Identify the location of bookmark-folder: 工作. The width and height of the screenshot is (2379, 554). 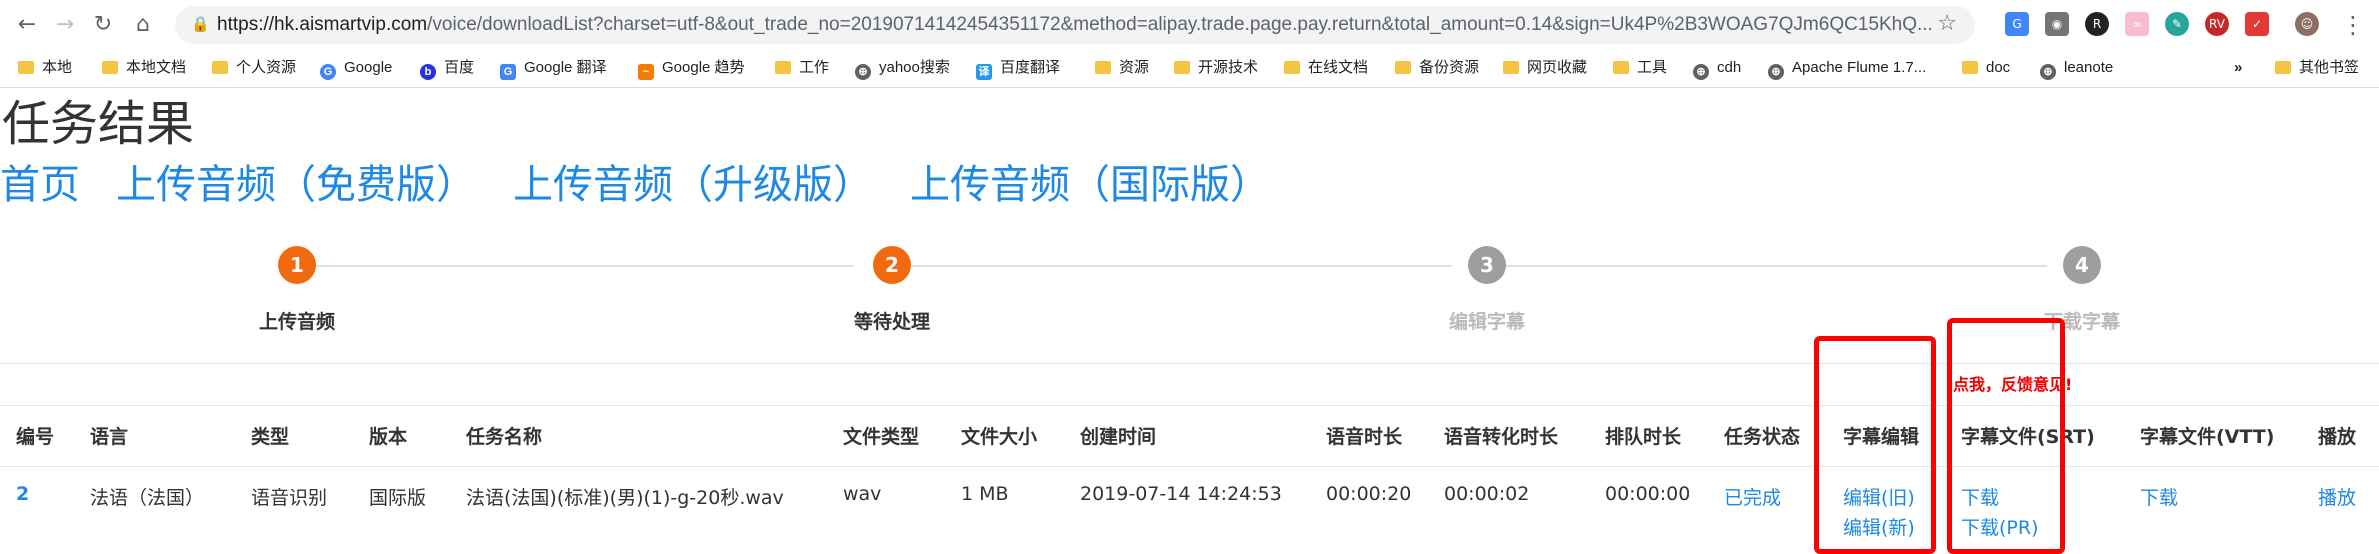
(802, 68).